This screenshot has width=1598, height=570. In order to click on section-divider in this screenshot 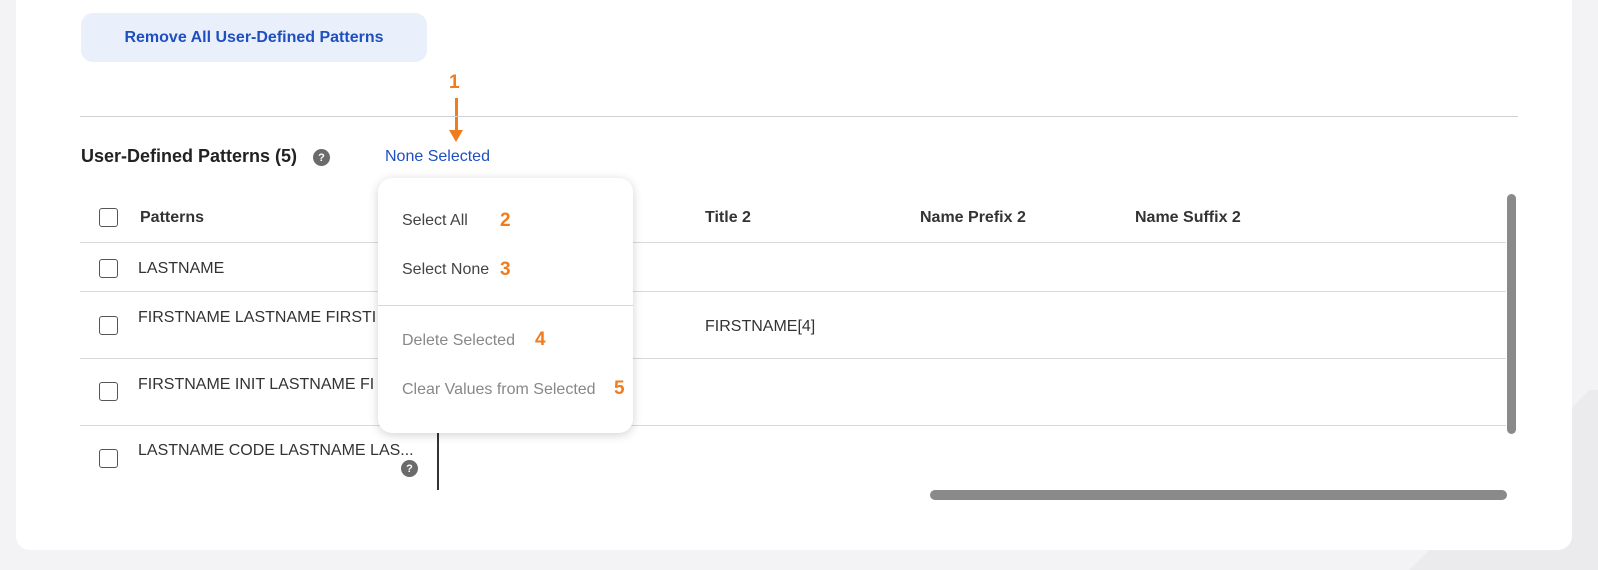, I will do `click(799, 116)`.